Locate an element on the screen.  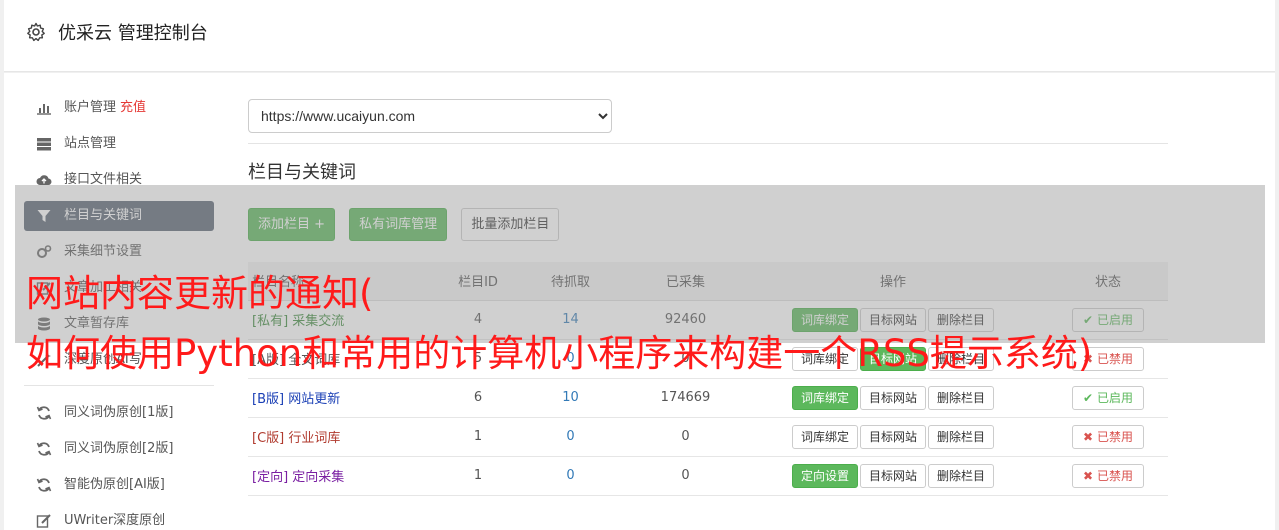
sidebar-item-label: 站点管理 is located at coordinates (90, 143).